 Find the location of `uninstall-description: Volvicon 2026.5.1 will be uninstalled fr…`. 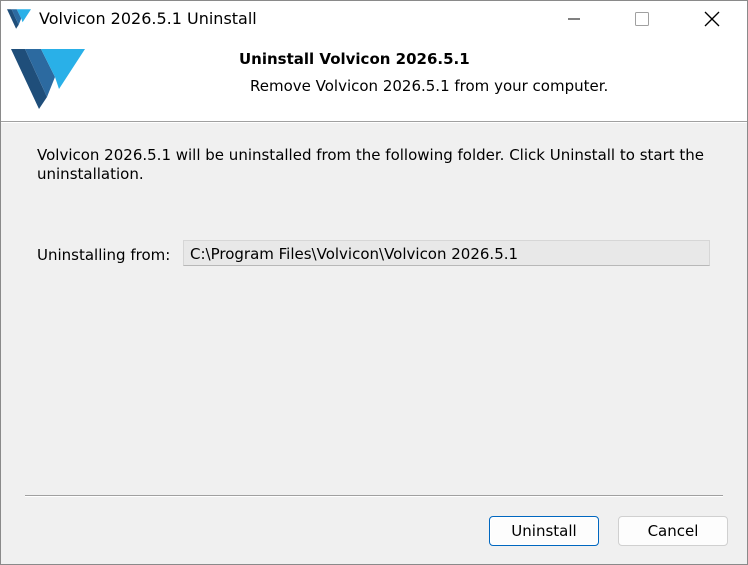

uninstall-description: Volvicon 2026.5.1 will be uninstalled fr… is located at coordinates (371, 164).